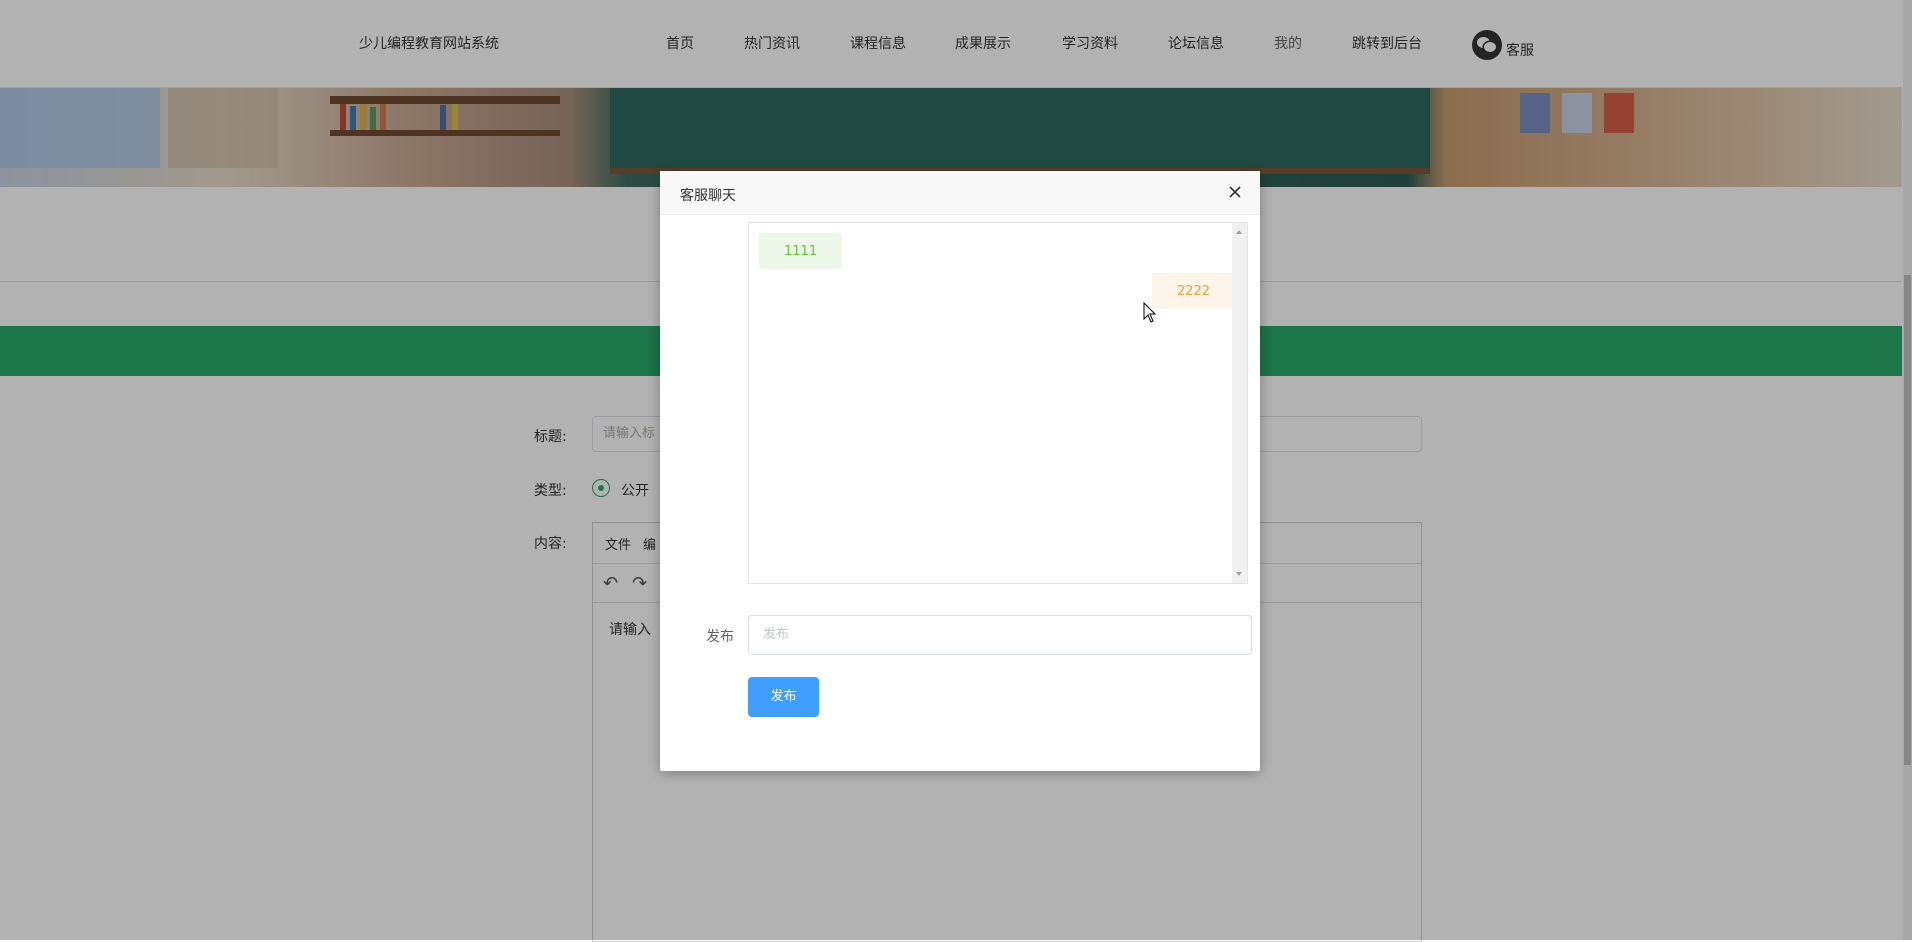  I want to click on publish-button: 发布, so click(783, 697).